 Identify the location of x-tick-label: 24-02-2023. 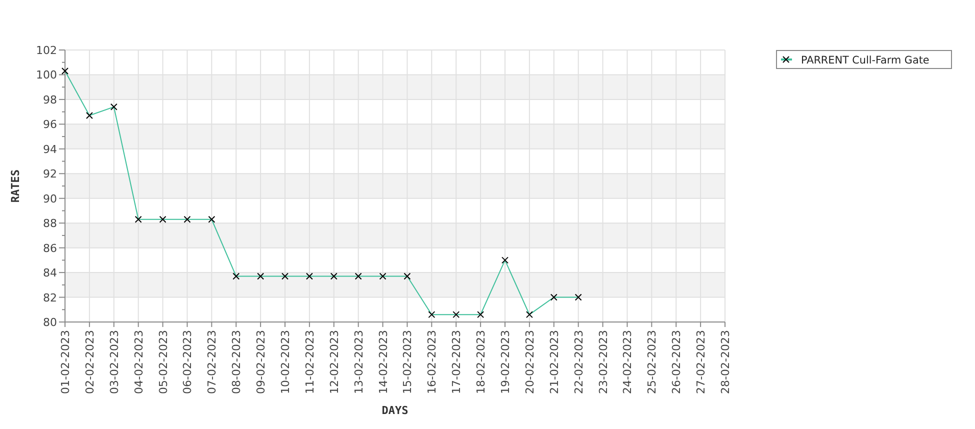
(627, 362).